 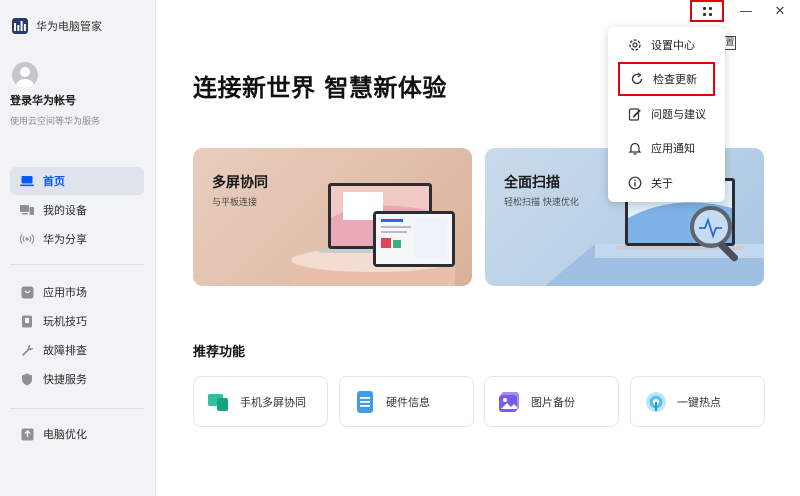 I want to click on hero-title: 连接新世界 智慧新体验, so click(x=320, y=88).